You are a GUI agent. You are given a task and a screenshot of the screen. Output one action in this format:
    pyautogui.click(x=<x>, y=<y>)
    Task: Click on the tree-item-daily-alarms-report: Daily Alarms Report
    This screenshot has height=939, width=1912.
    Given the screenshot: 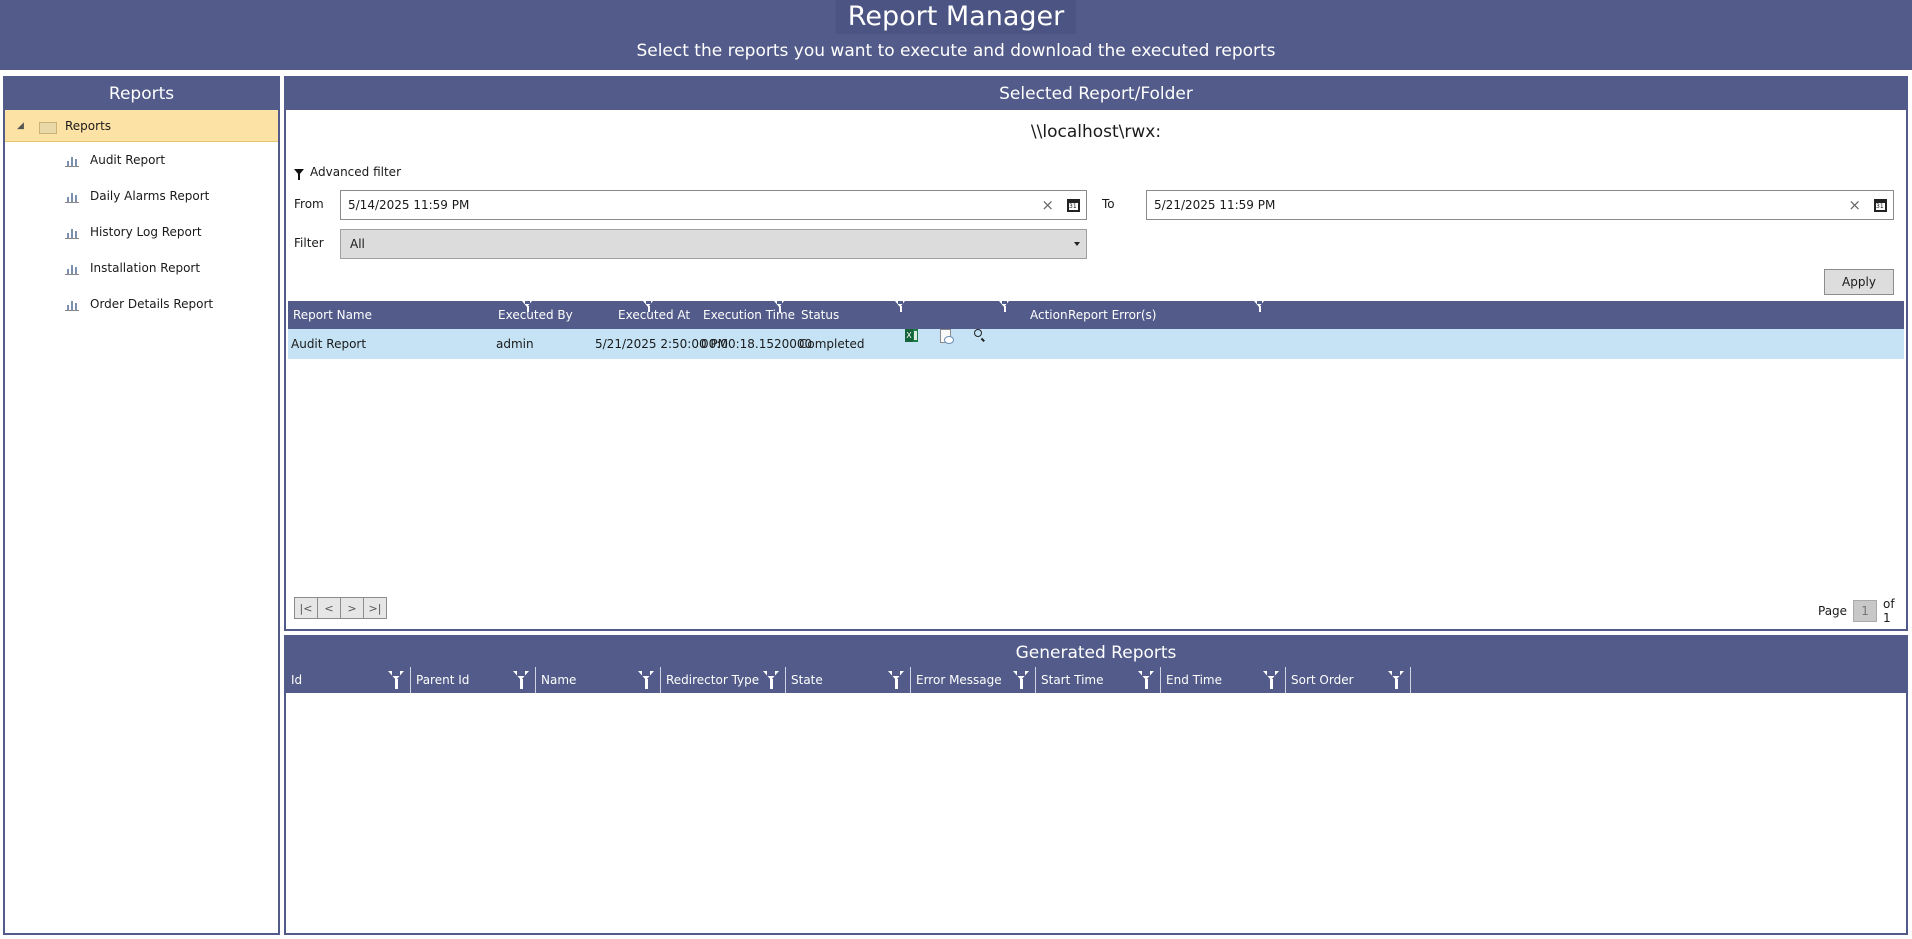 What is the action you would take?
    pyautogui.click(x=141, y=196)
    